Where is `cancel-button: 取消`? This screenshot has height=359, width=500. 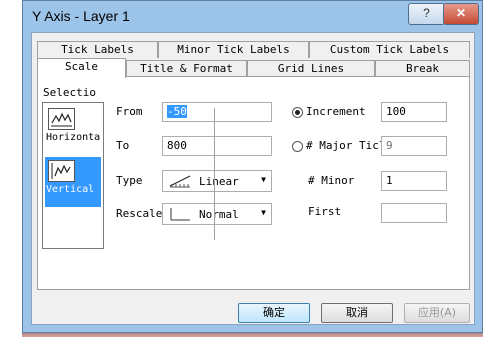 cancel-button: 取消 is located at coordinates (357, 313).